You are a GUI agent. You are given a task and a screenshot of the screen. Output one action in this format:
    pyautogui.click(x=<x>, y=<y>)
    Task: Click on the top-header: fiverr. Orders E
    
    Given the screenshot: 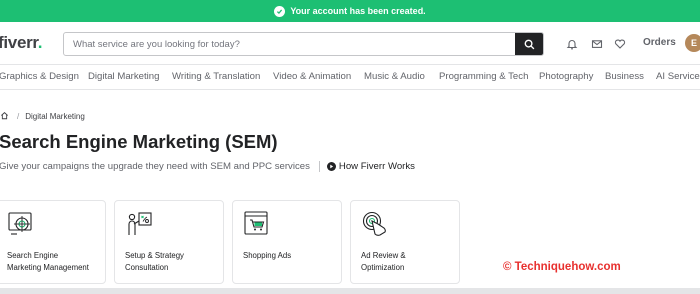 What is the action you would take?
    pyautogui.click(x=350, y=43)
    